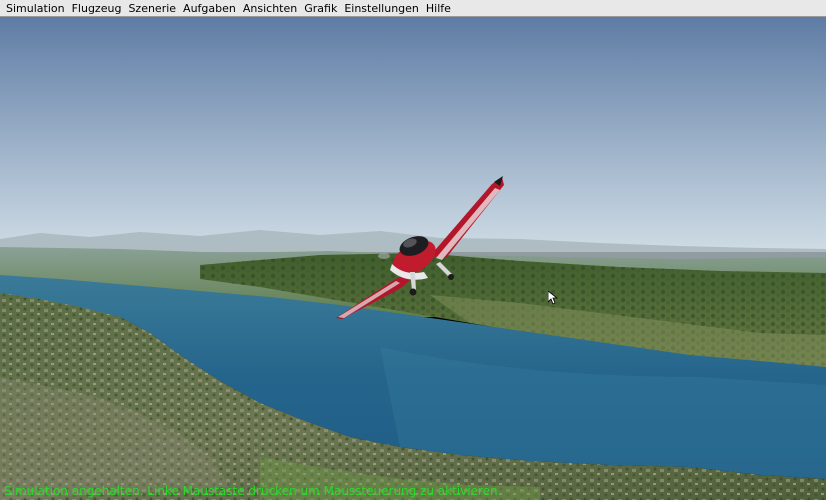  What do you see at coordinates (271, 8) in the screenshot?
I see `menu-ansichten: Ansichten` at bounding box center [271, 8].